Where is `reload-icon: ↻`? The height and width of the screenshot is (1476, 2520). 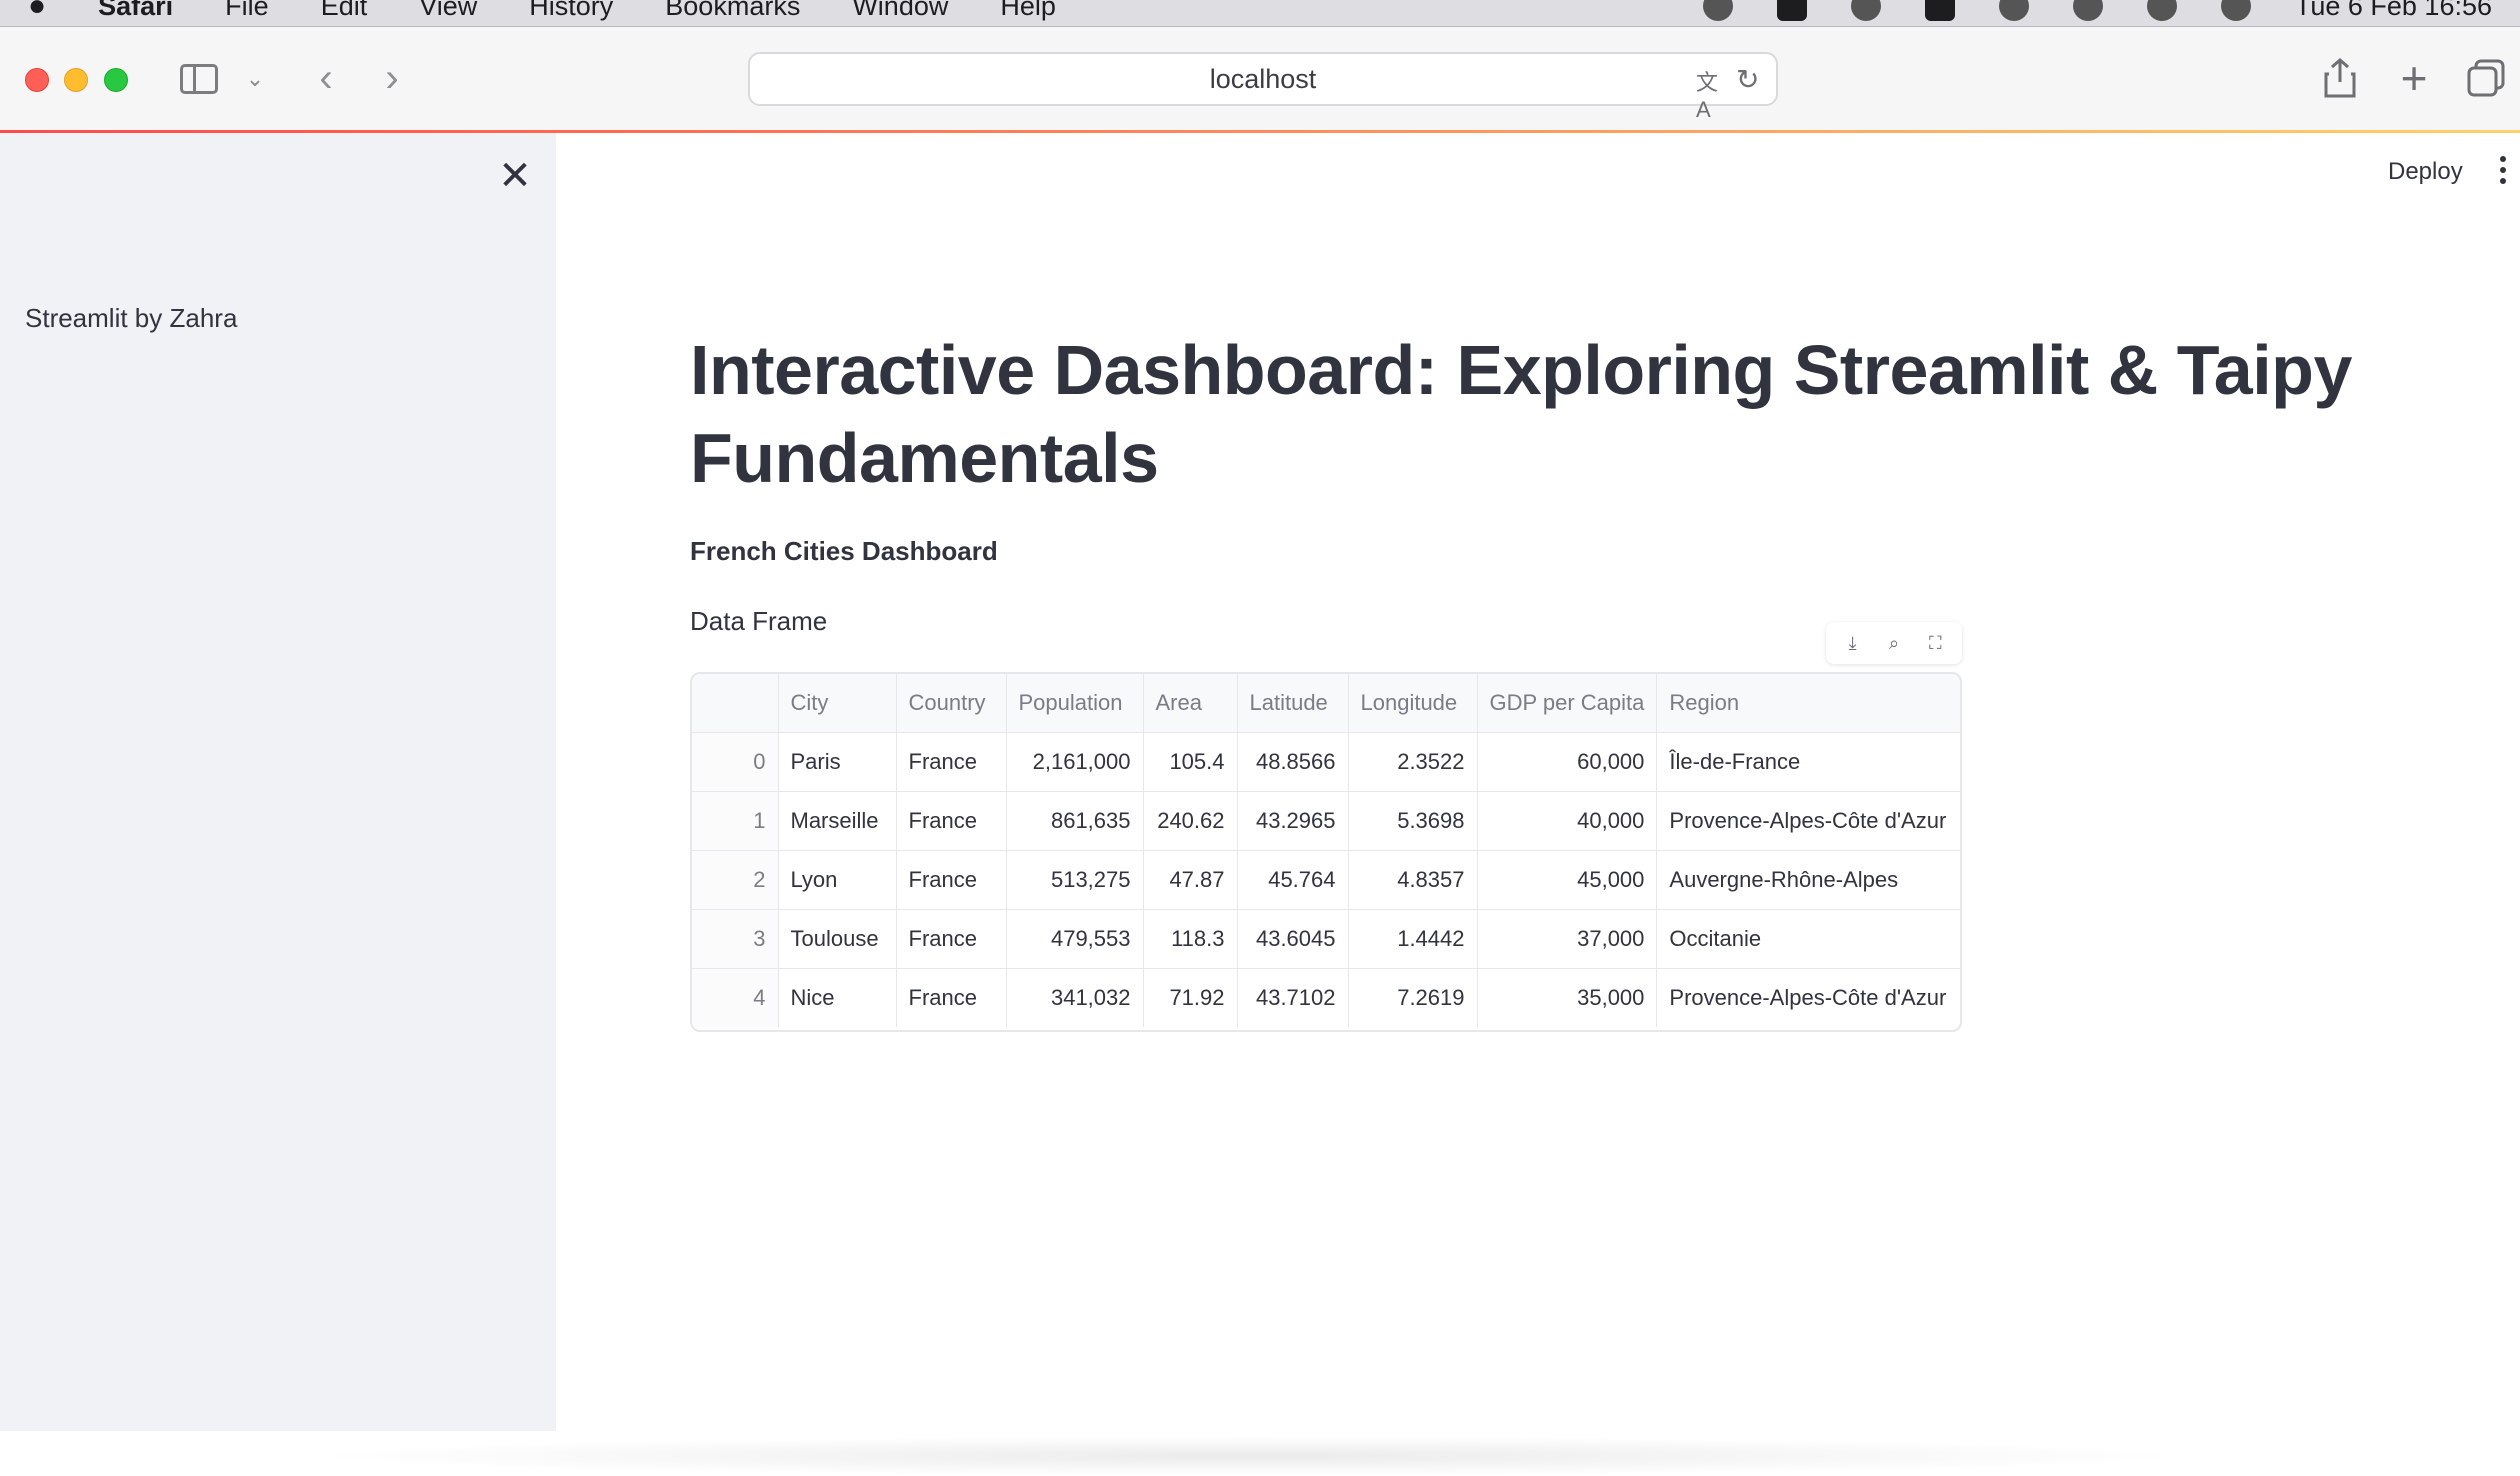
reload-icon: ↻ is located at coordinates (1750, 79).